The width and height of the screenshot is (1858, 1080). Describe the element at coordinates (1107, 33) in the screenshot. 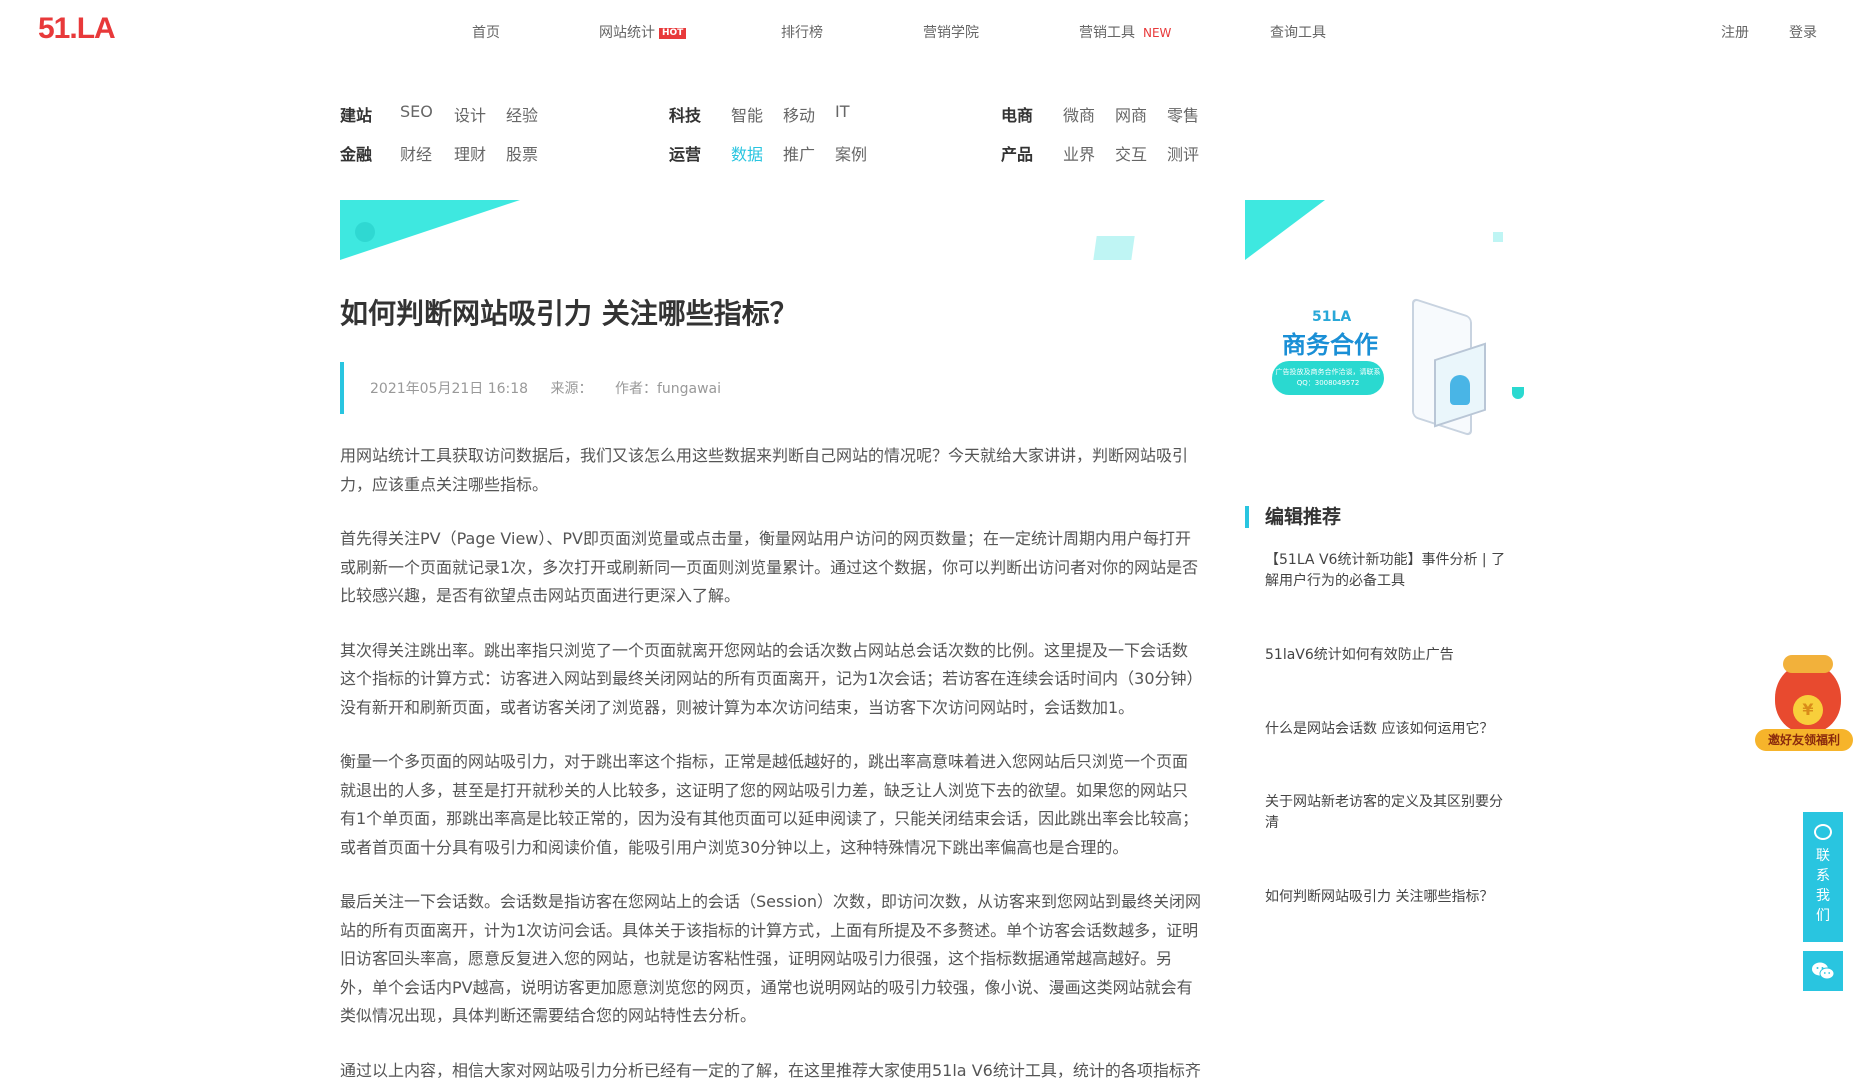

I see `nav-marketing-tools-label: 营销工具` at that location.